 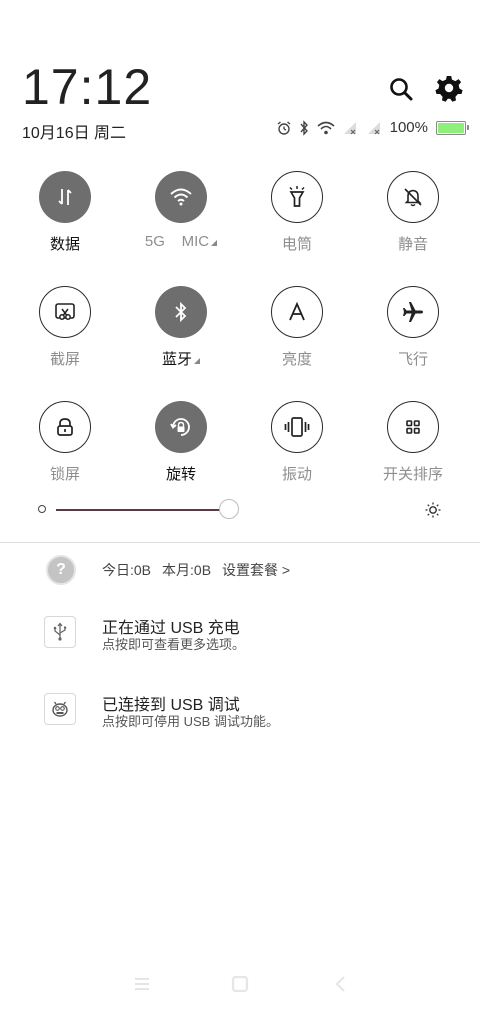 I want to click on tile-rotation: 旋转, so click(x=181, y=446).